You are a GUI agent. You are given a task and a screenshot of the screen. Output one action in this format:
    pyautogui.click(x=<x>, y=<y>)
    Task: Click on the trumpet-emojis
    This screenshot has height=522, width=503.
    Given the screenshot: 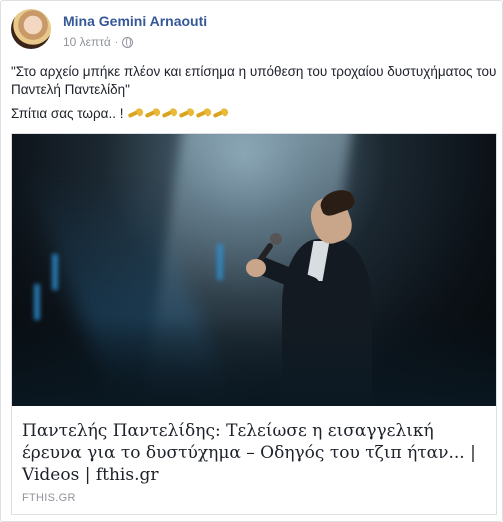 What is the action you would take?
    pyautogui.click(x=178, y=116)
    